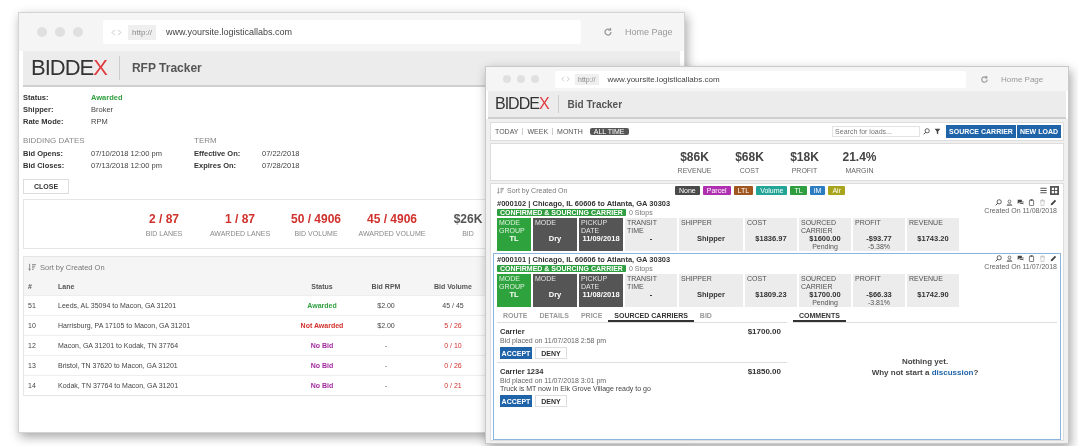  What do you see at coordinates (342, 32) in the screenshot?
I see `address-bar: http:// www.yoursite.logisticallabs.com` at bounding box center [342, 32].